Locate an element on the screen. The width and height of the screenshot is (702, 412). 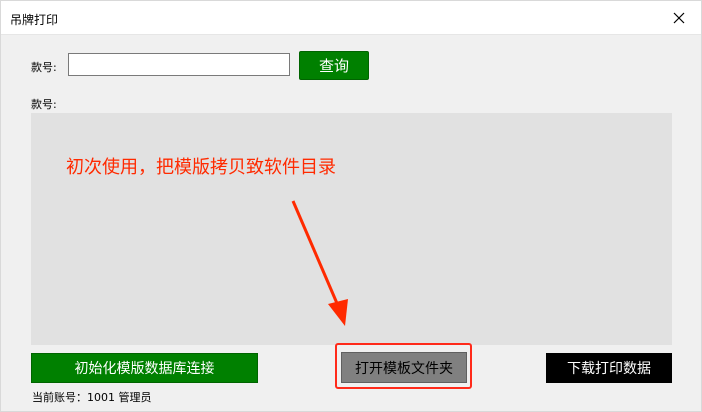
download-print-data-button: 下载打印数据 is located at coordinates (609, 368).